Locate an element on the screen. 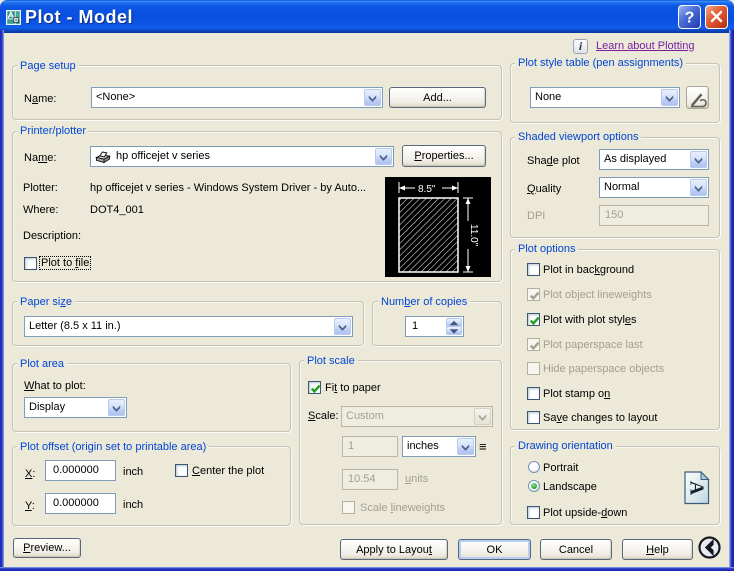  svg-text: A is located at coordinates (697, 488).